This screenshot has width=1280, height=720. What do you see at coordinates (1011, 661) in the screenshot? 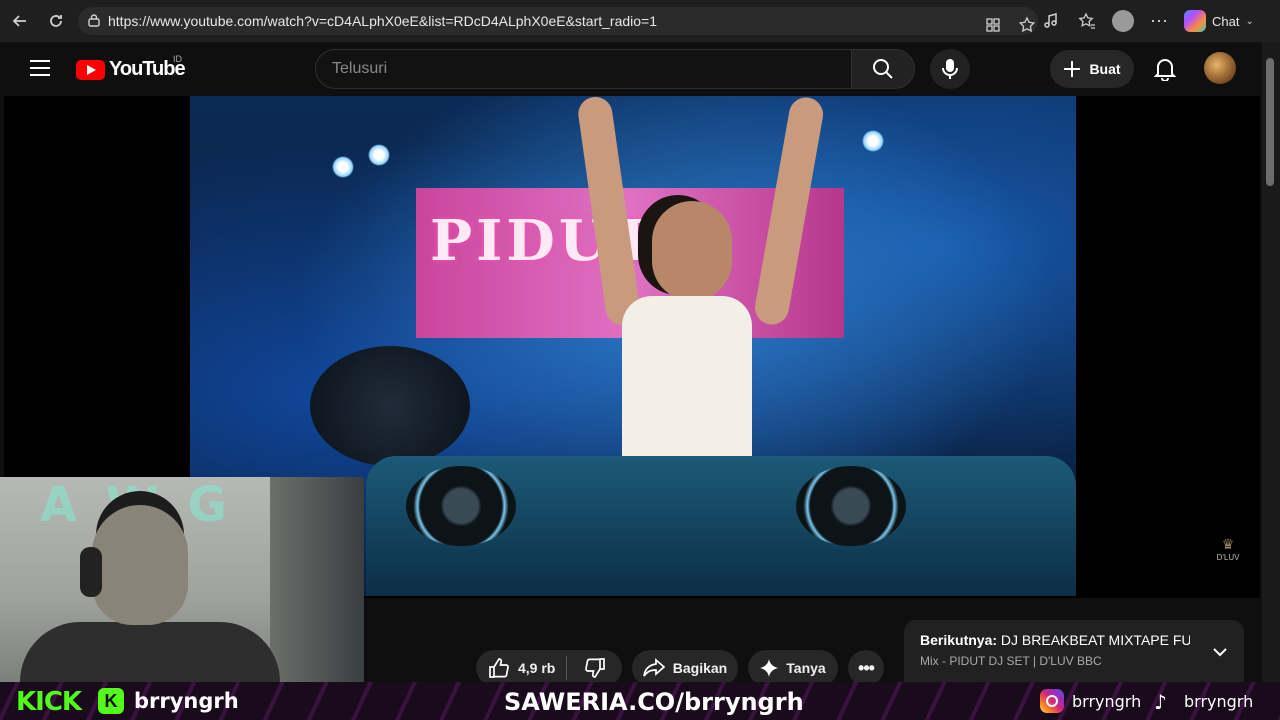
I see `up-next-subtitle: Mix - PIDUT DJ SET | D'LUV BBC` at bounding box center [1011, 661].